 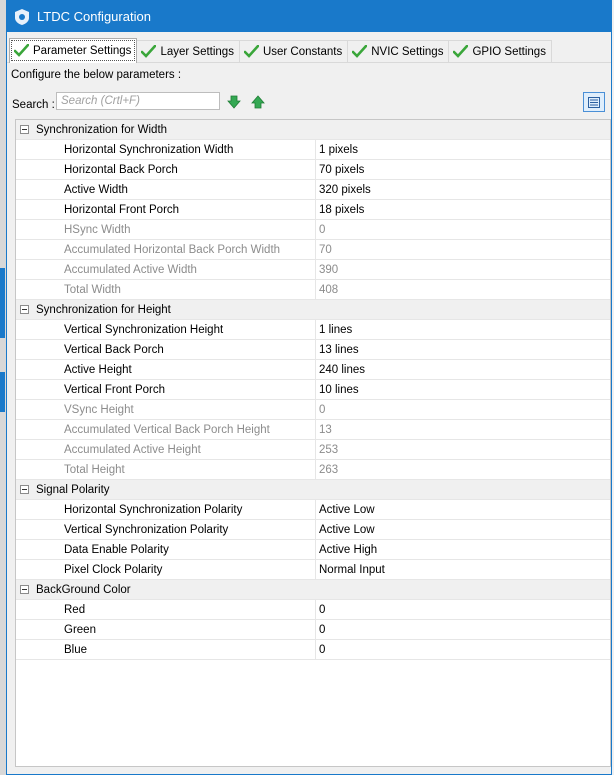 What do you see at coordinates (463, 189) in the screenshot?
I see `parameter-value: 320 pixels` at bounding box center [463, 189].